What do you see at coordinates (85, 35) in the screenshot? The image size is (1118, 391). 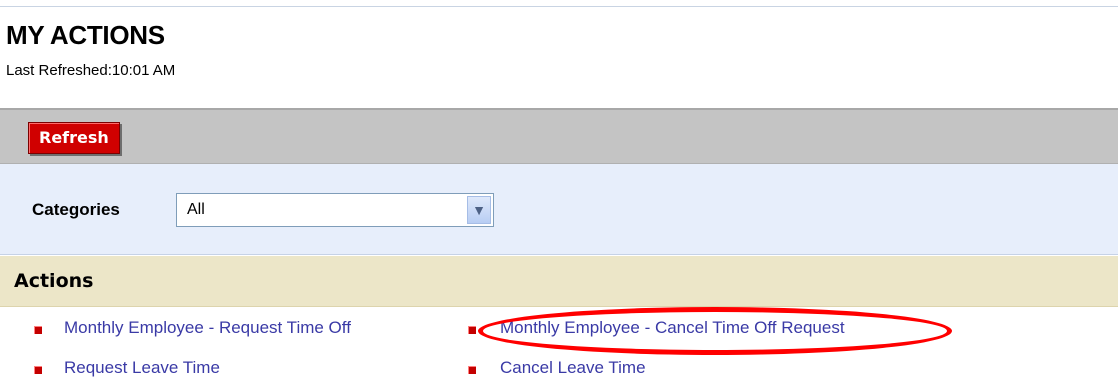 I see `page-title: MY ACTIONS` at bounding box center [85, 35].